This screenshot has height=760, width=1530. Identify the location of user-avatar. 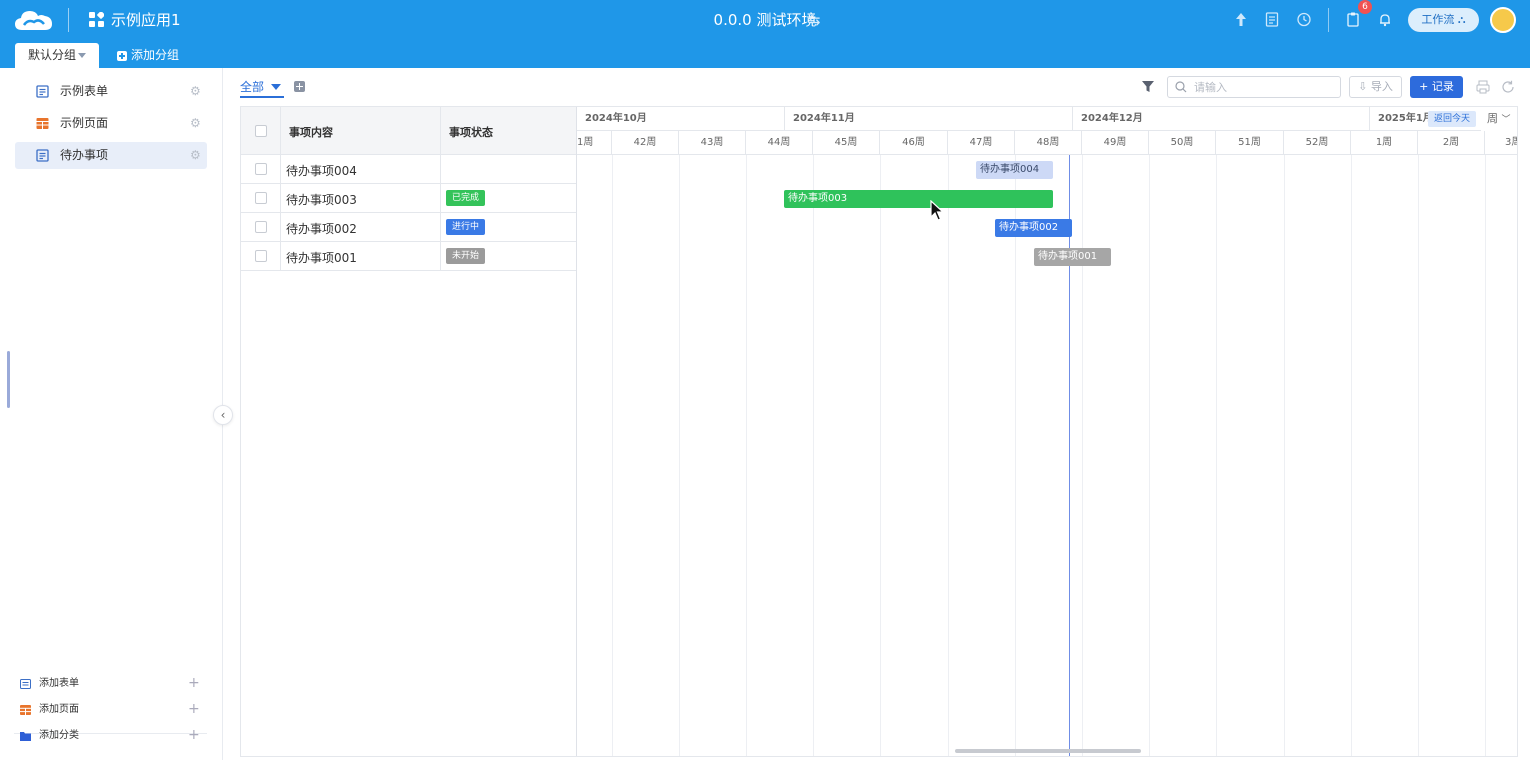
(1503, 20).